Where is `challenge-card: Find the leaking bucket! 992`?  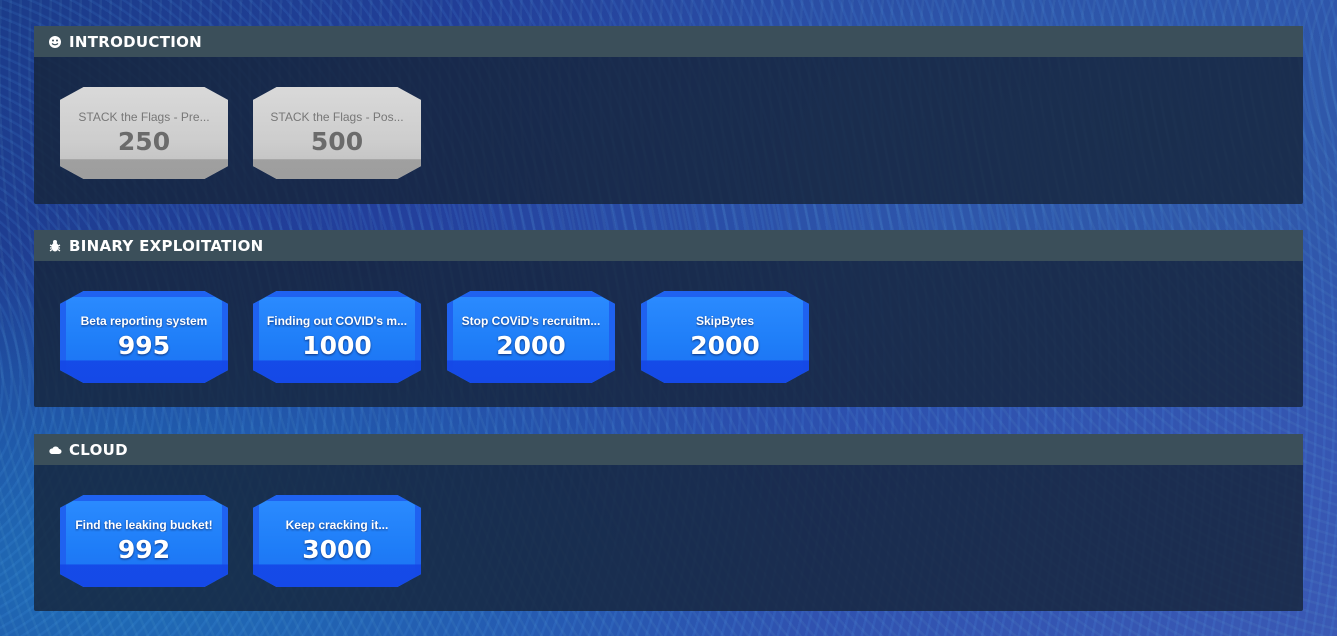
challenge-card: Find the leaking bucket! 992 is located at coordinates (144, 541).